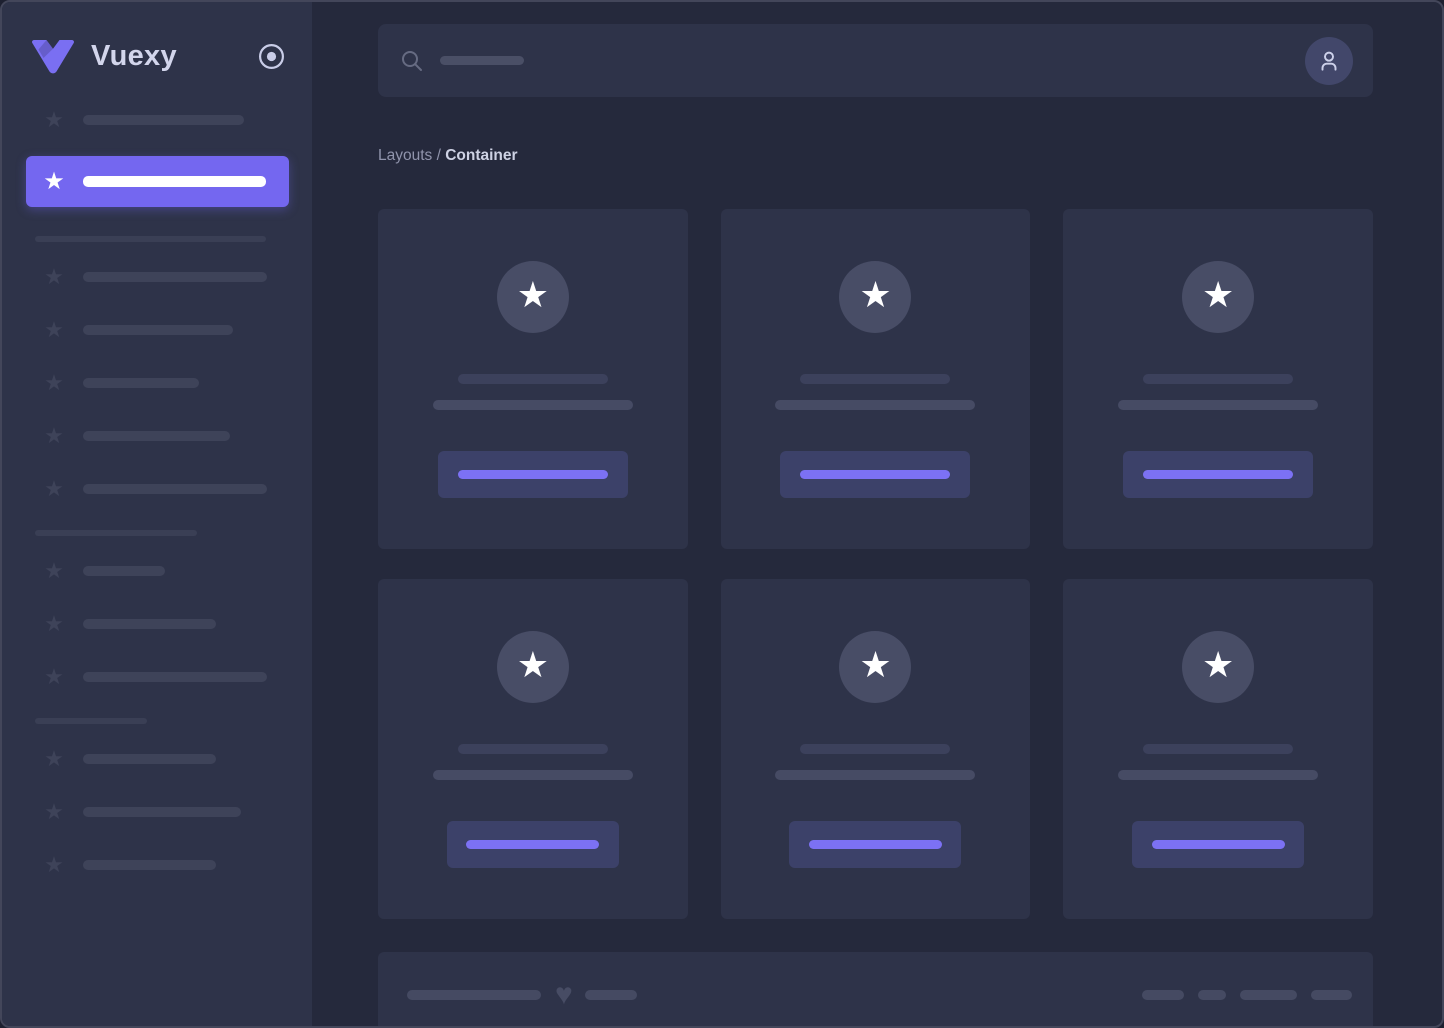  I want to click on search-icon, so click(412, 61).